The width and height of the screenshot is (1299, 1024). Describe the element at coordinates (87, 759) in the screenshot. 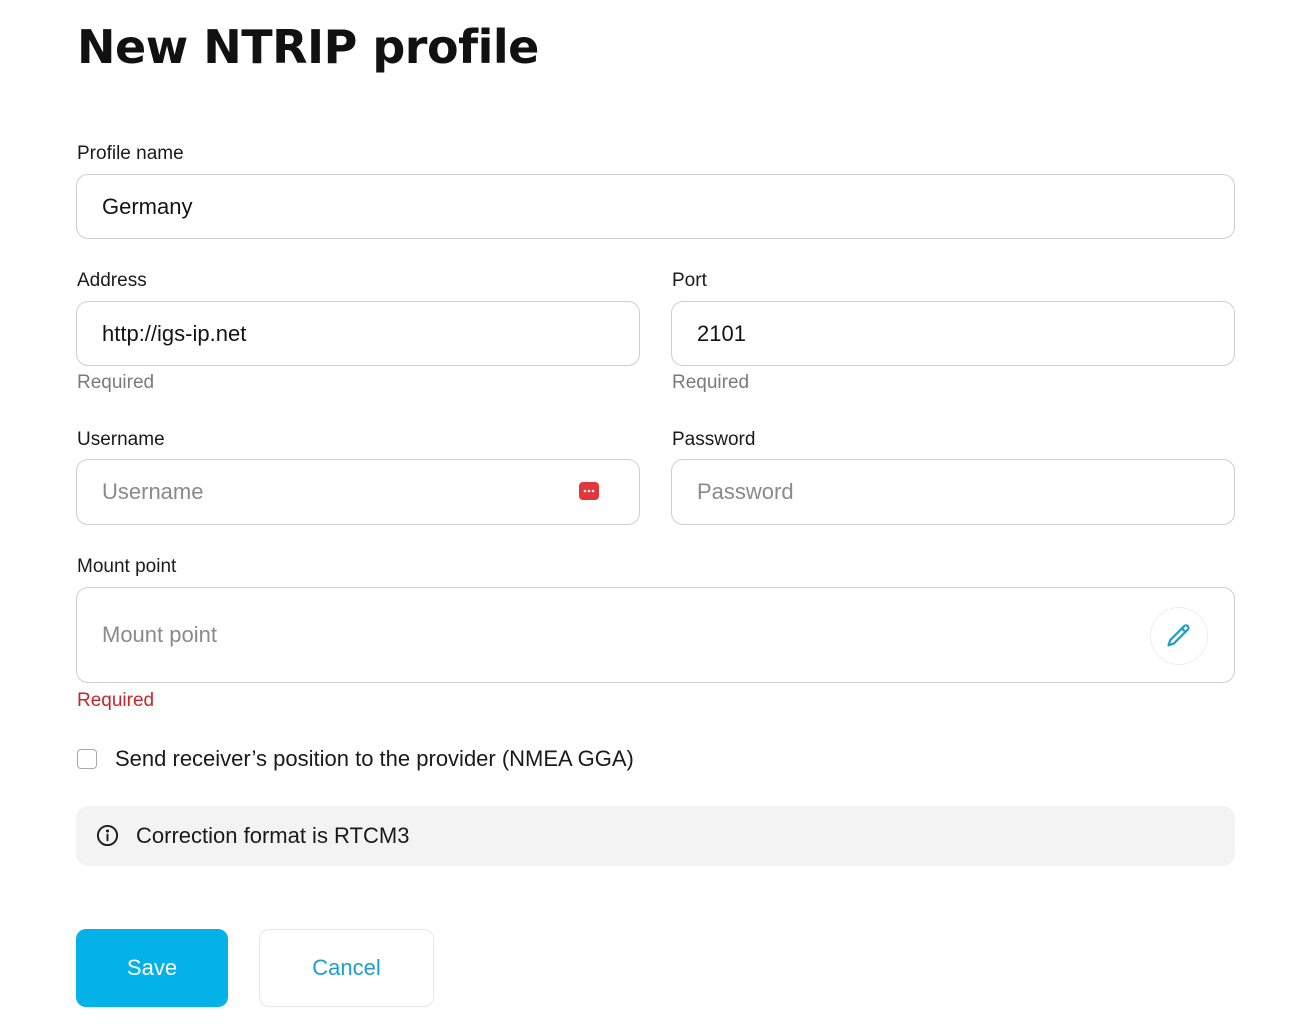

I see `send-position-checkbox` at that location.